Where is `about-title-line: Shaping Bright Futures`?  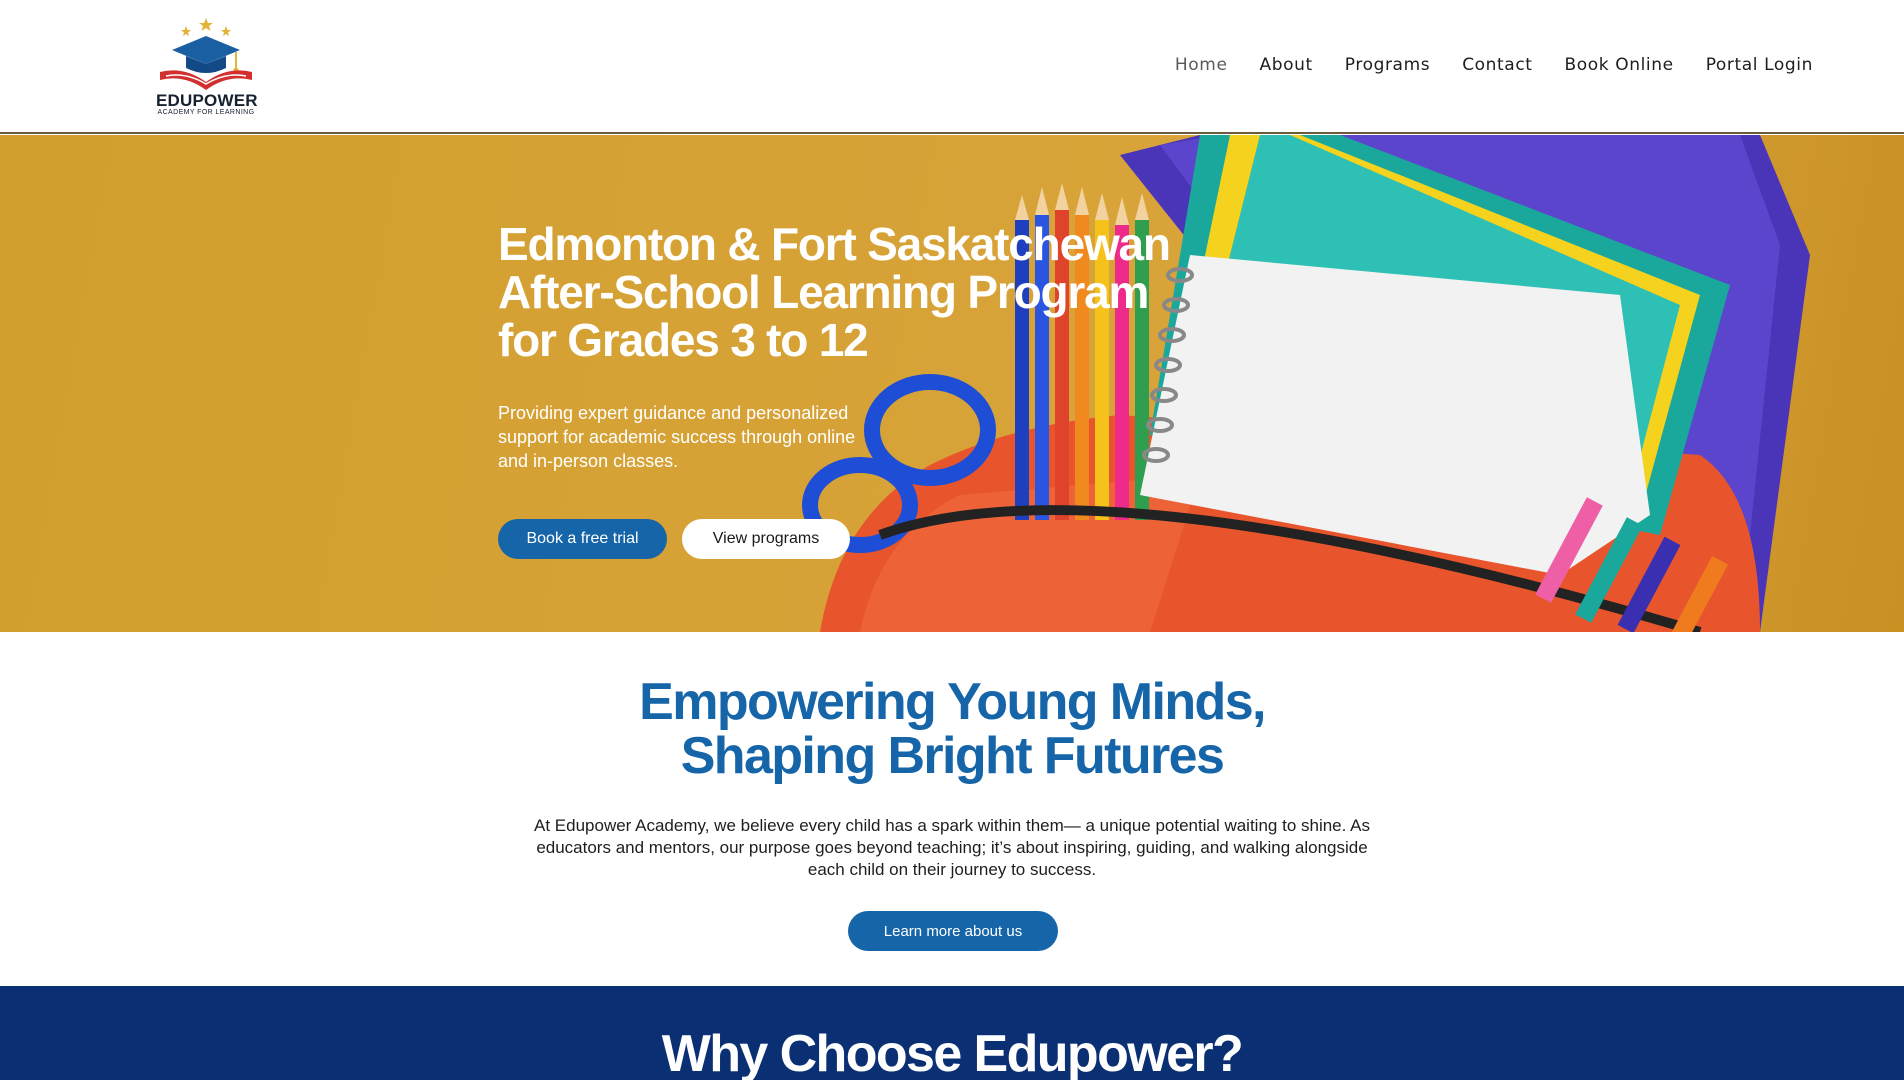
about-title-line: Shaping Bright Futures is located at coordinates (952, 756).